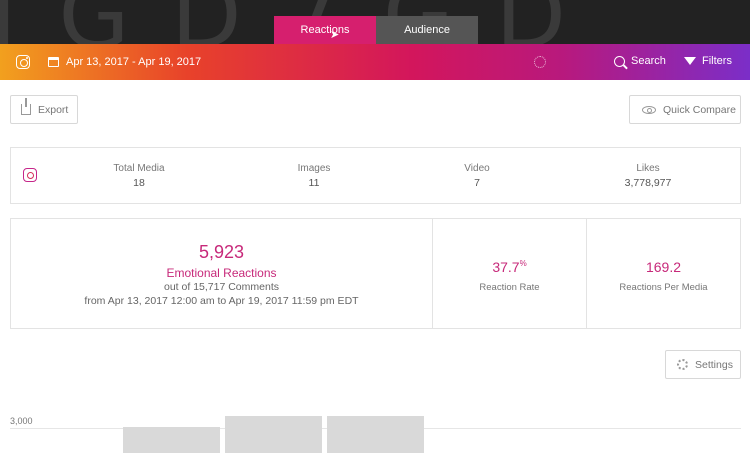 This screenshot has height=453, width=750. Describe the element at coordinates (477, 176) in the screenshot. I see `stat-video: Video 7` at that location.